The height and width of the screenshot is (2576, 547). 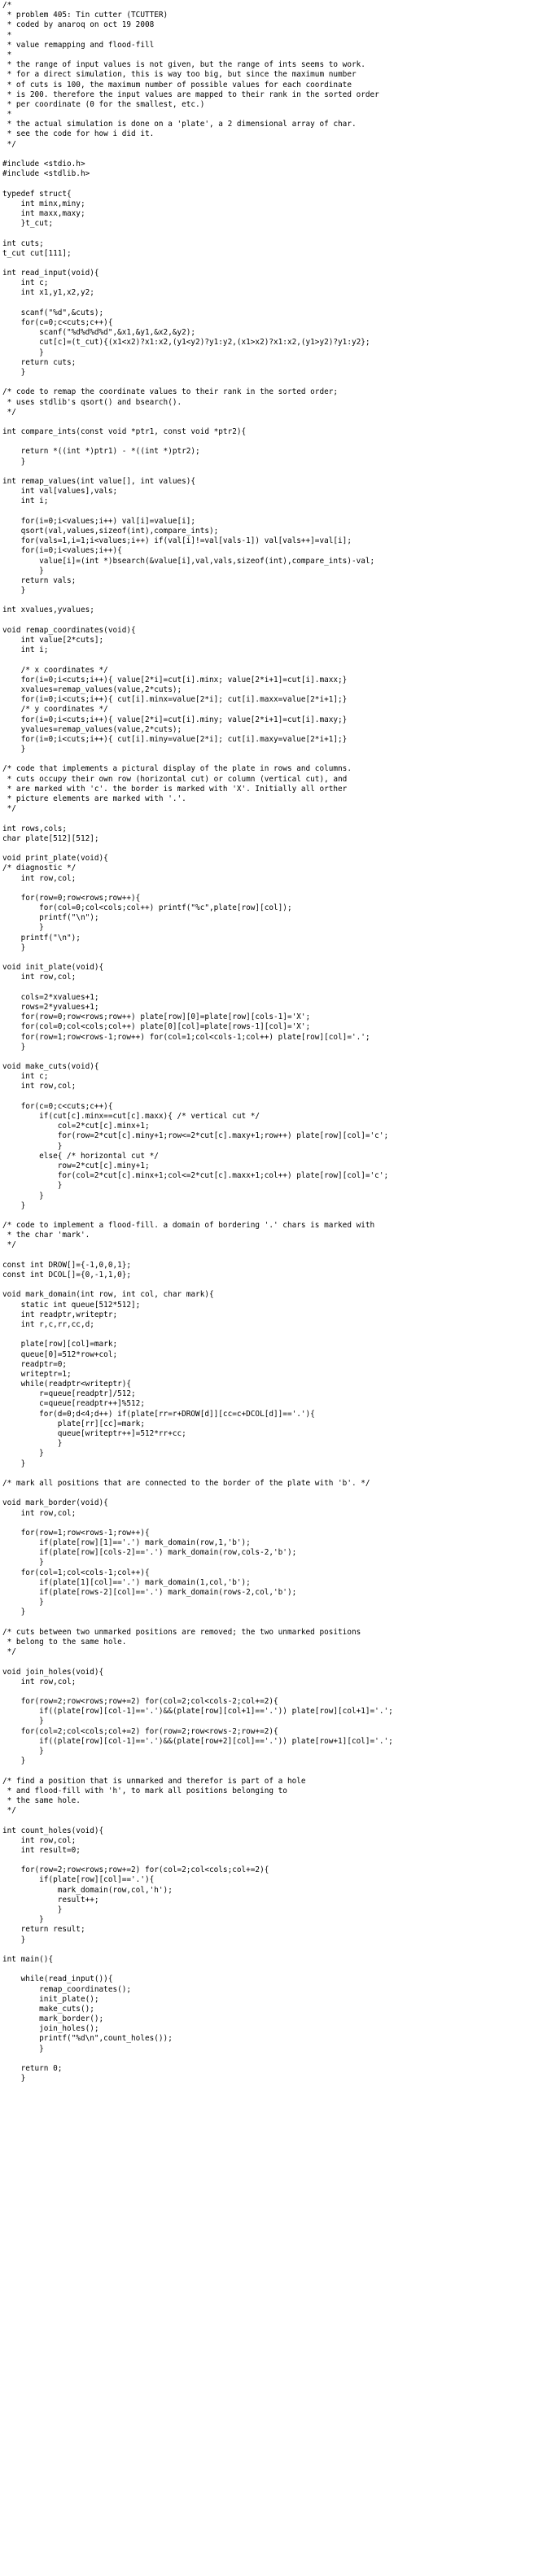 What do you see at coordinates (57, 1979) in the screenshot?
I see `code-line: while(read_input()){` at bounding box center [57, 1979].